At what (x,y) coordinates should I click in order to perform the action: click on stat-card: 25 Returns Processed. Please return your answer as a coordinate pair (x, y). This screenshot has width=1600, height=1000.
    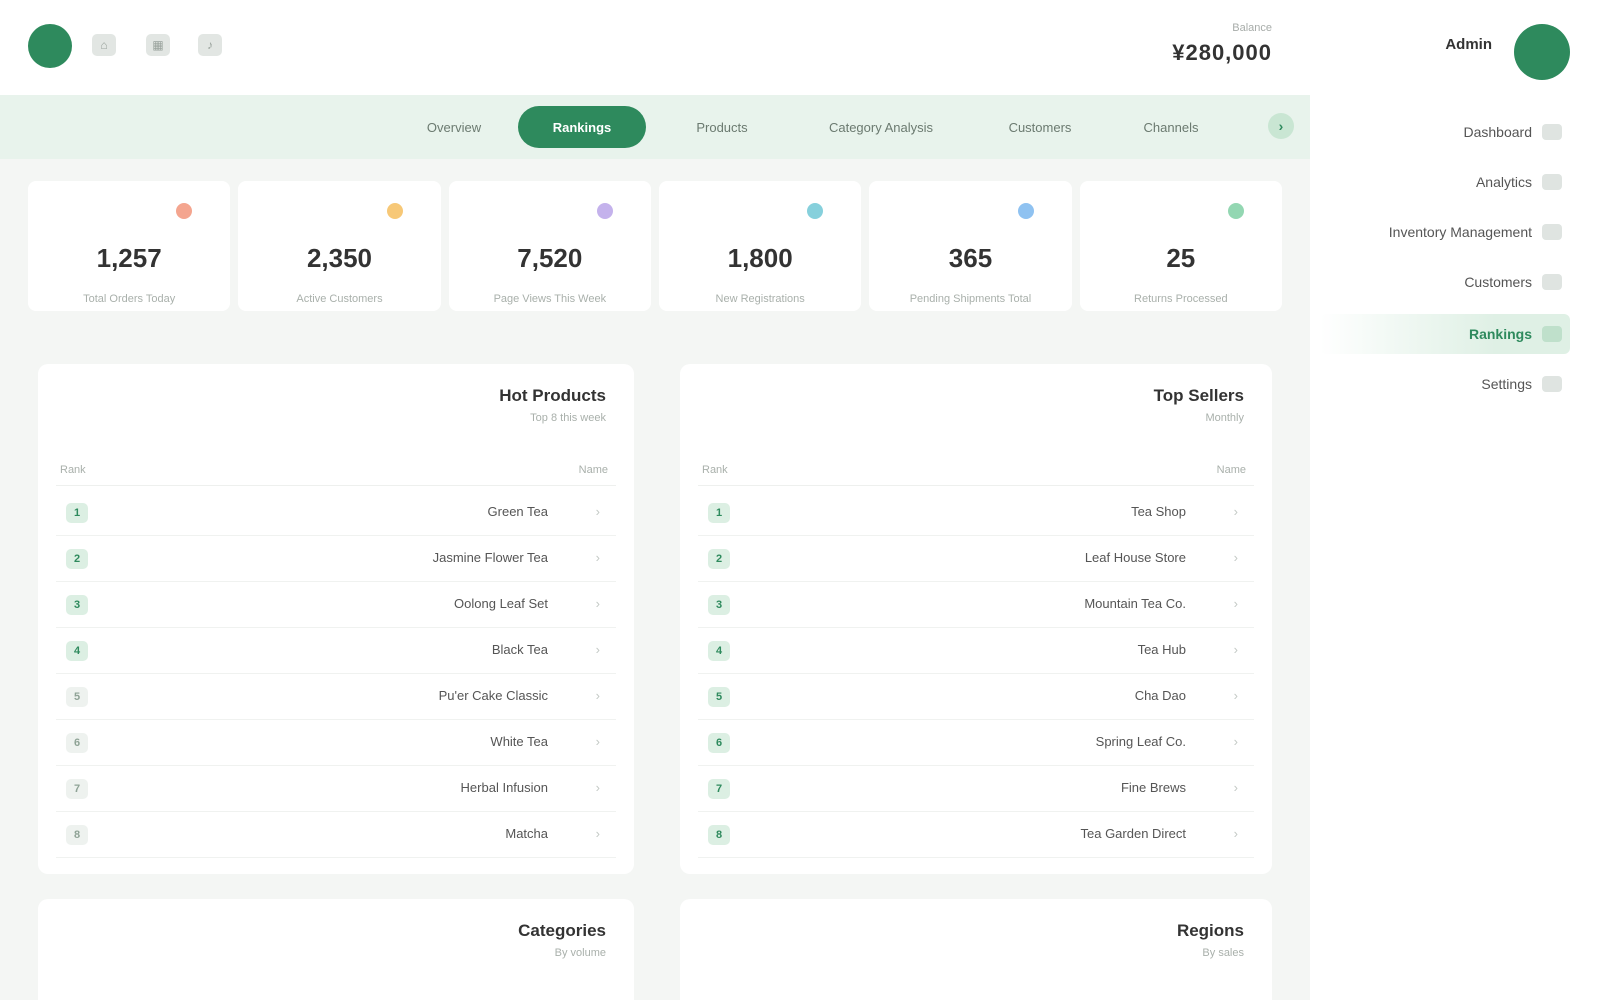
    Looking at the image, I should click on (1180, 246).